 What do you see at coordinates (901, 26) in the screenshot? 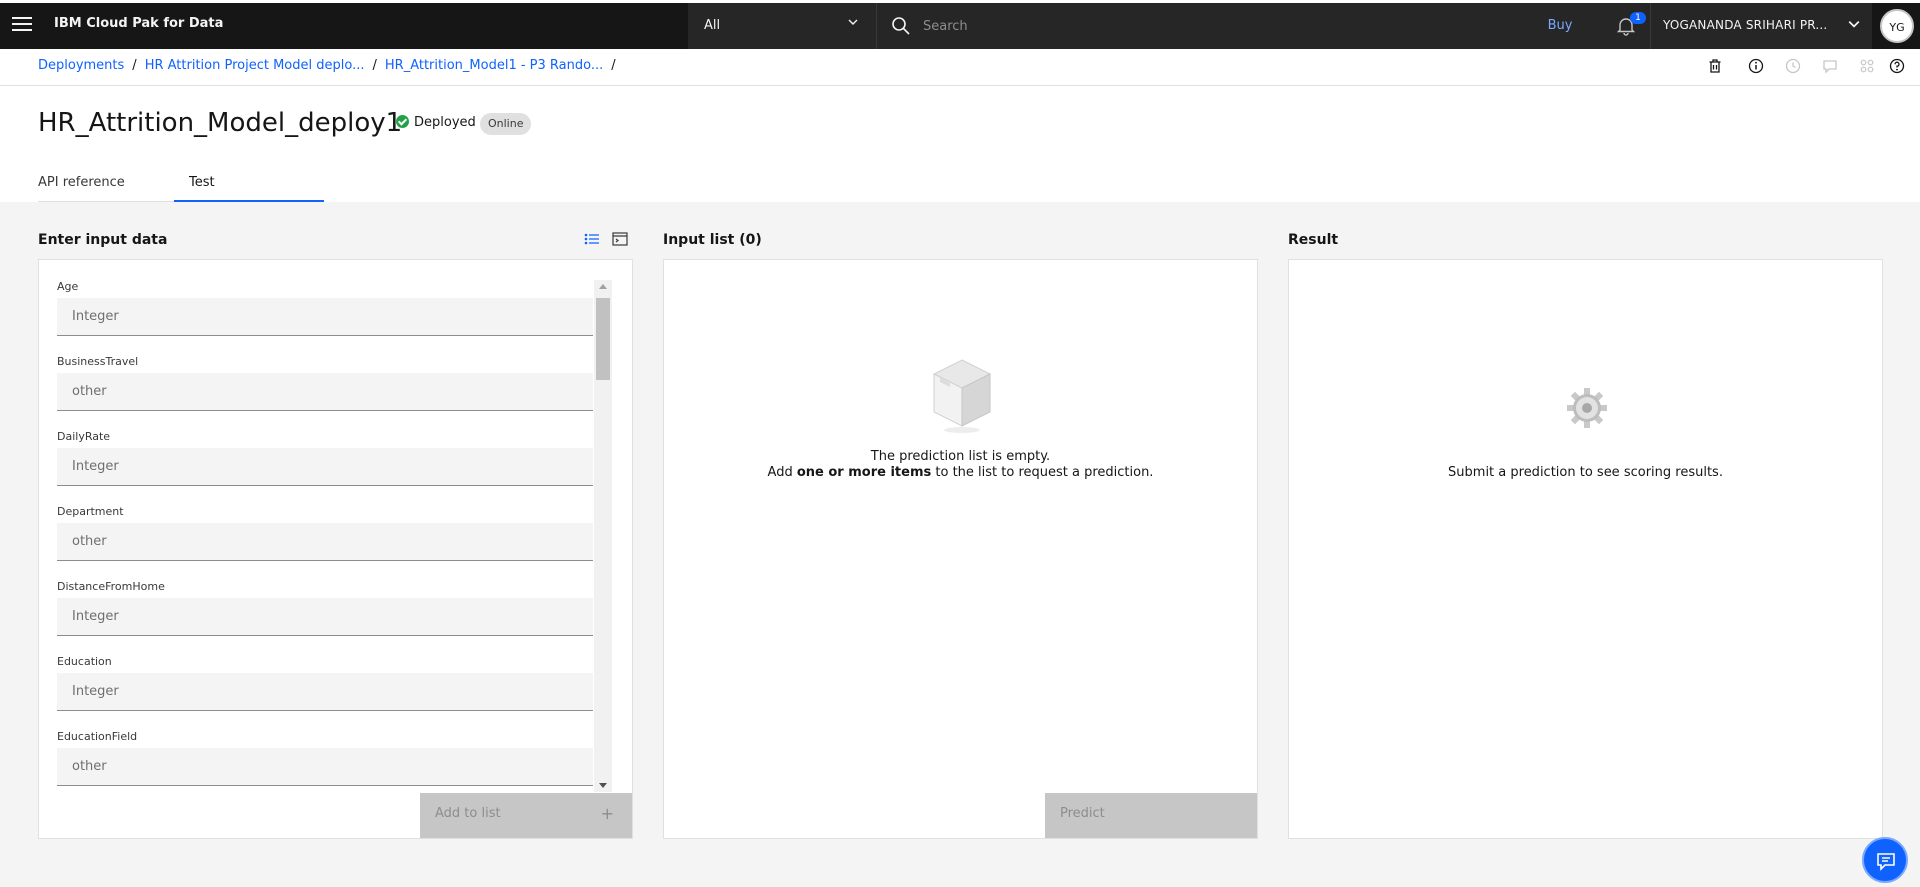
I see `search-icon` at bounding box center [901, 26].